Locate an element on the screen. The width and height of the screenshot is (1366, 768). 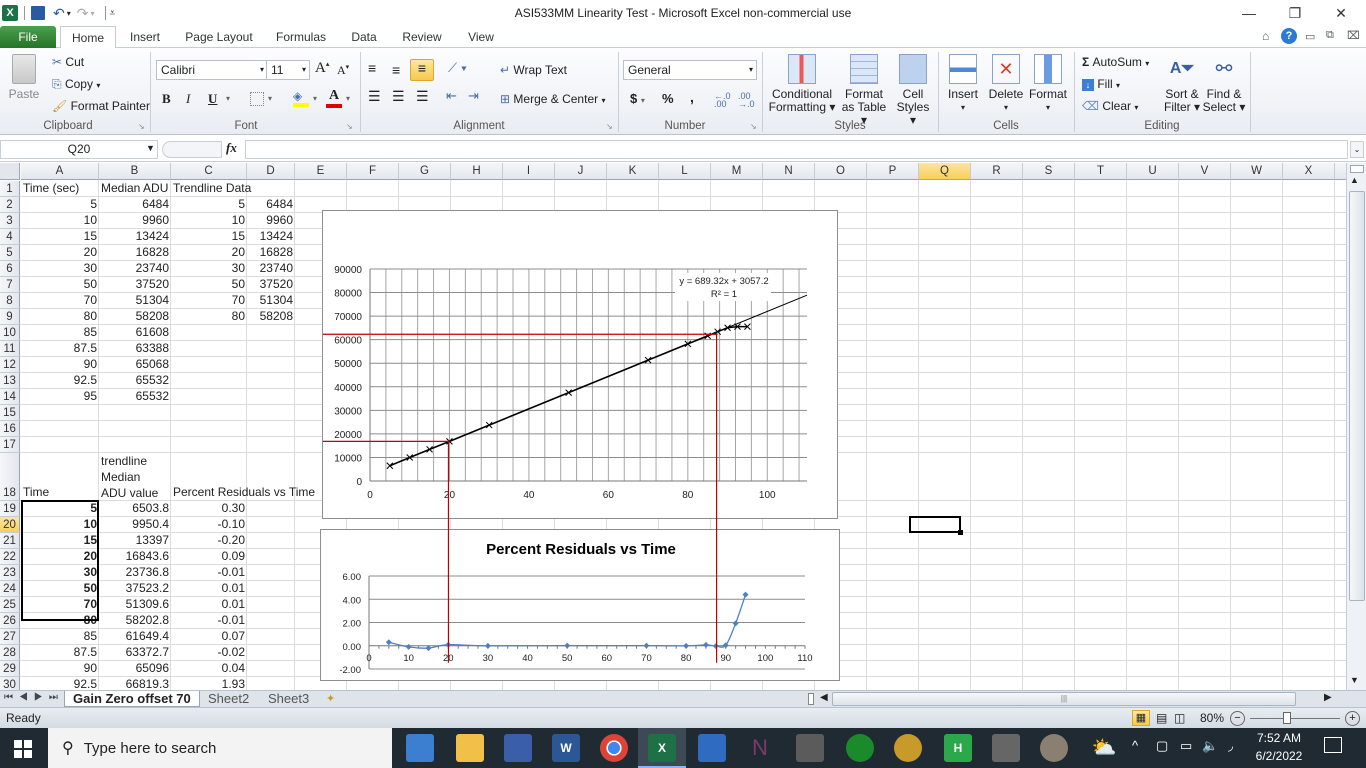
percent-button: % is located at coordinates (668, 98).